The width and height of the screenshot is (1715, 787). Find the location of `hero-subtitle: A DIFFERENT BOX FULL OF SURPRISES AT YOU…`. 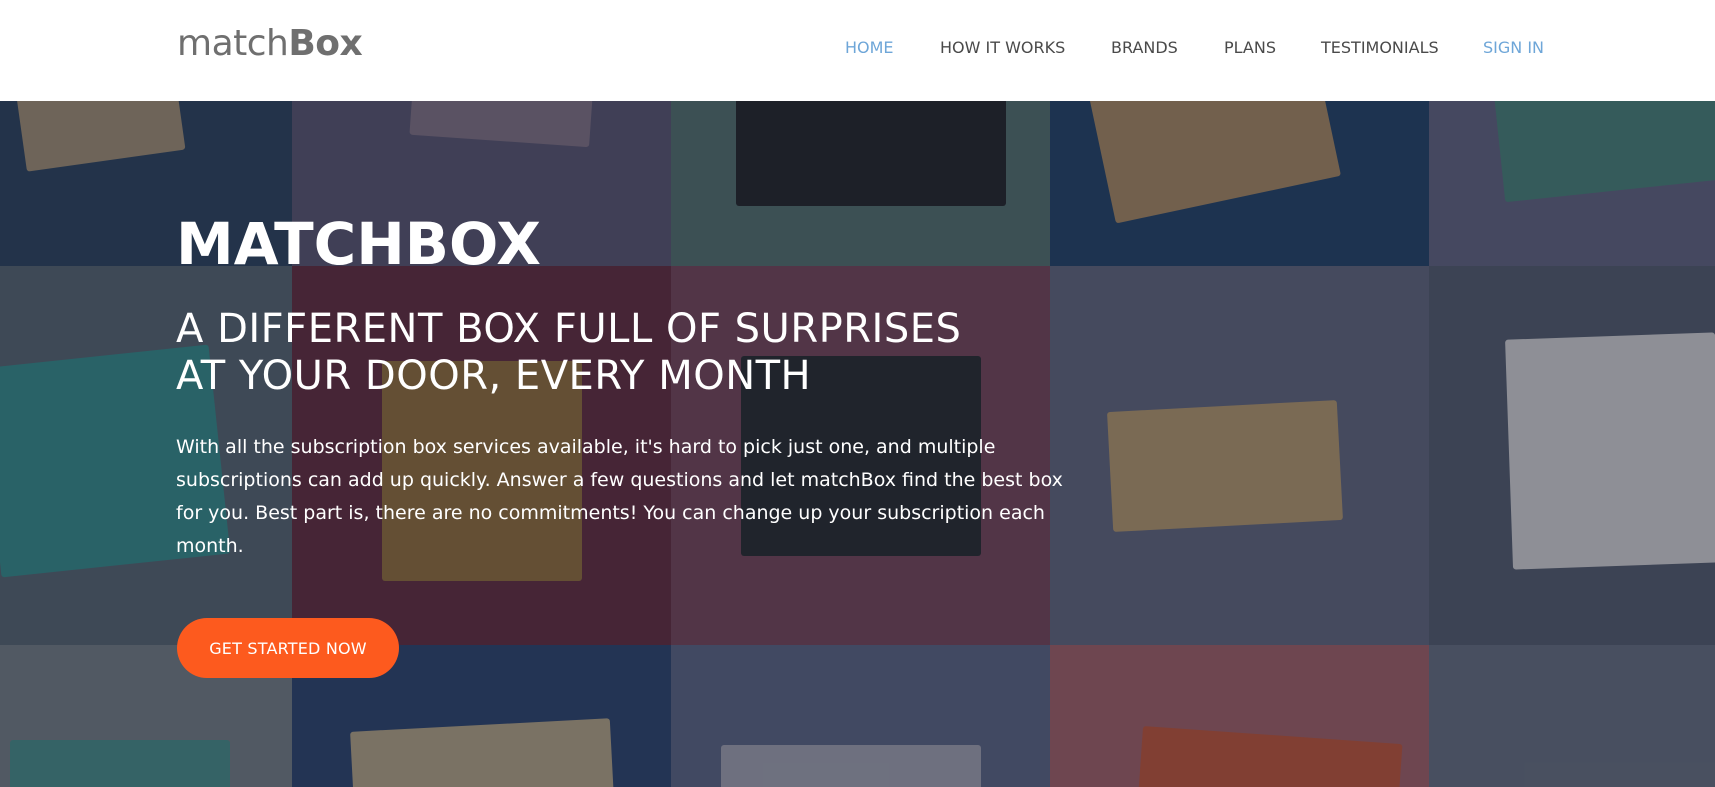

hero-subtitle: A DIFFERENT BOX FULL OF SURPRISES AT YOU… is located at coordinates (666, 353).